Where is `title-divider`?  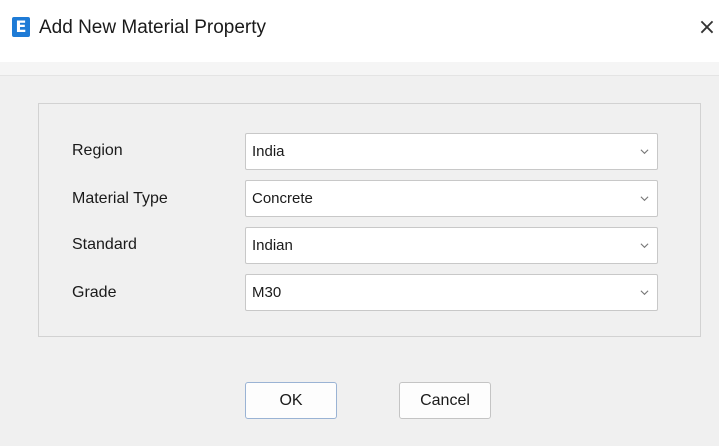
title-divider is located at coordinates (359, 69).